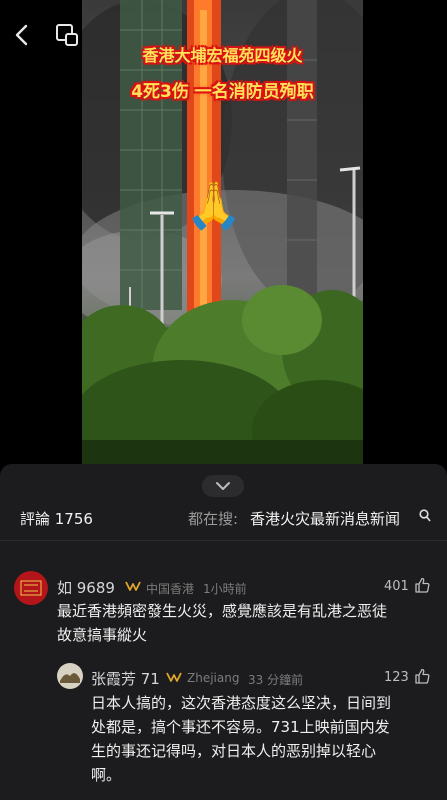  I want to click on comment-like-count: 123, so click(396, 677).